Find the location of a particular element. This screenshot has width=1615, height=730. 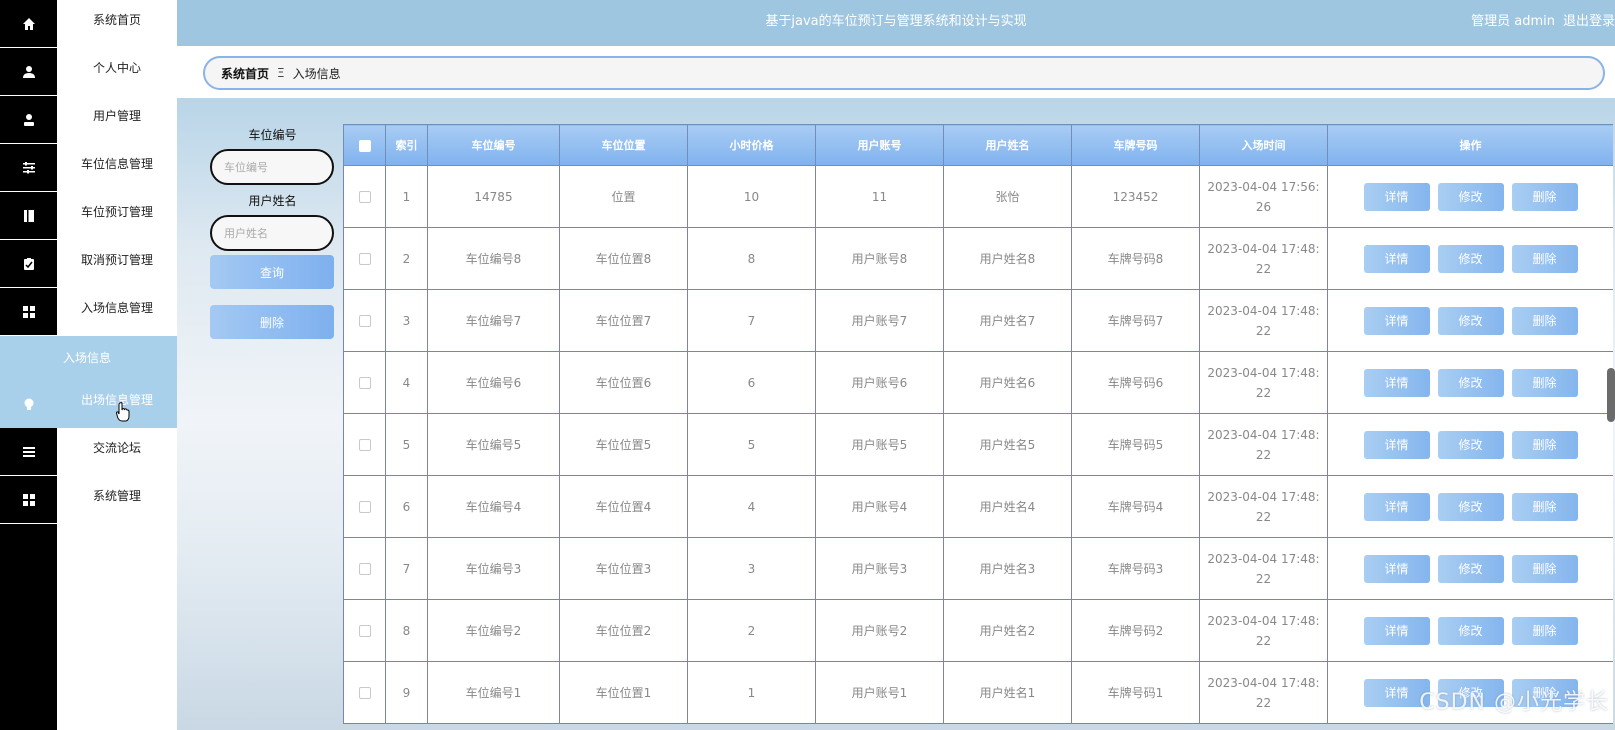

sidebar-item-reservation: 车位预订管理 is located at coordinates (88, 216).